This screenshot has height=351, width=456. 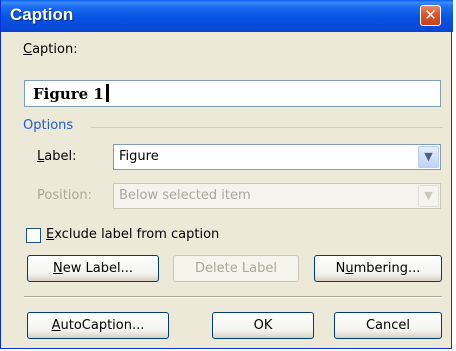 What do you see at coordinates (388, 325) in the screenshot?
I see `cancel-button: Cancel` at bounding box center [388, 325].